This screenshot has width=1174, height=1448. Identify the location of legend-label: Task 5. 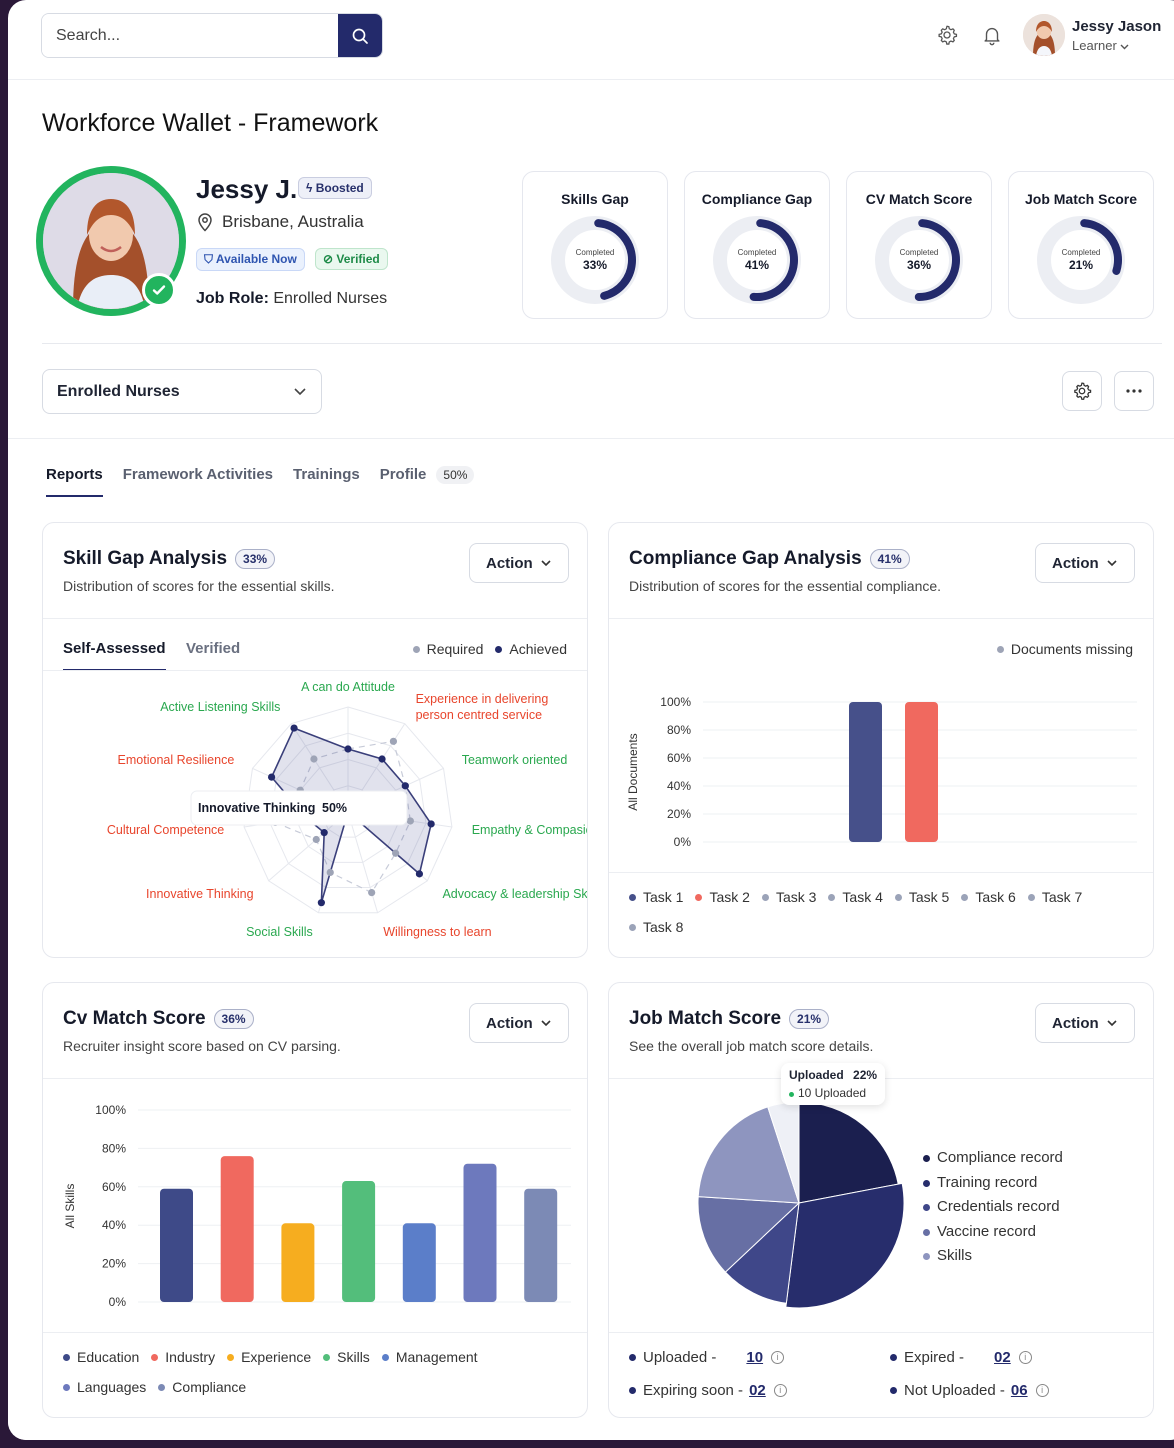
(929, 897).